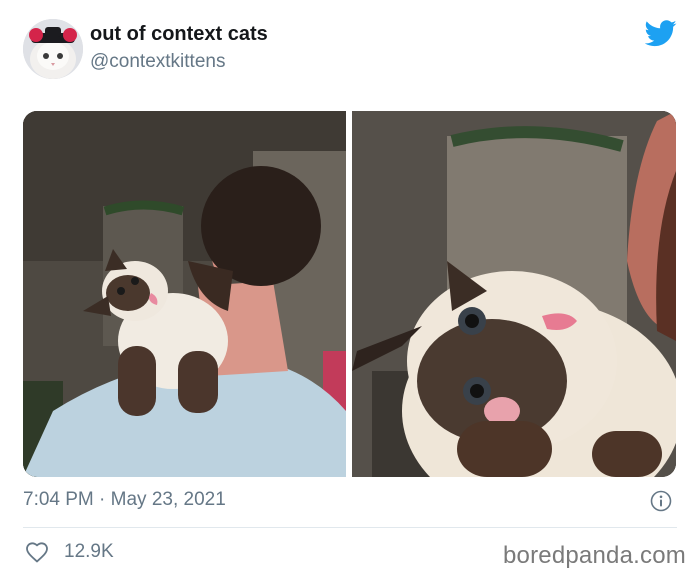 This screenshot has height=582, width=700. I want to click on heart-icon, so click(37, 552).